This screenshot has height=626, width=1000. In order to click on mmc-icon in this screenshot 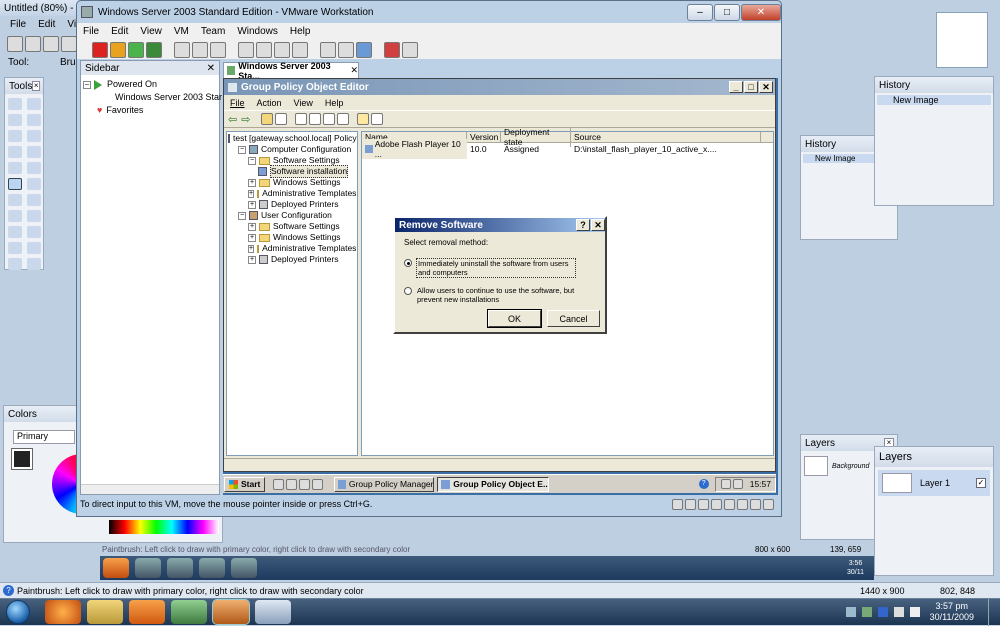, I will do `click(377, 119)`.